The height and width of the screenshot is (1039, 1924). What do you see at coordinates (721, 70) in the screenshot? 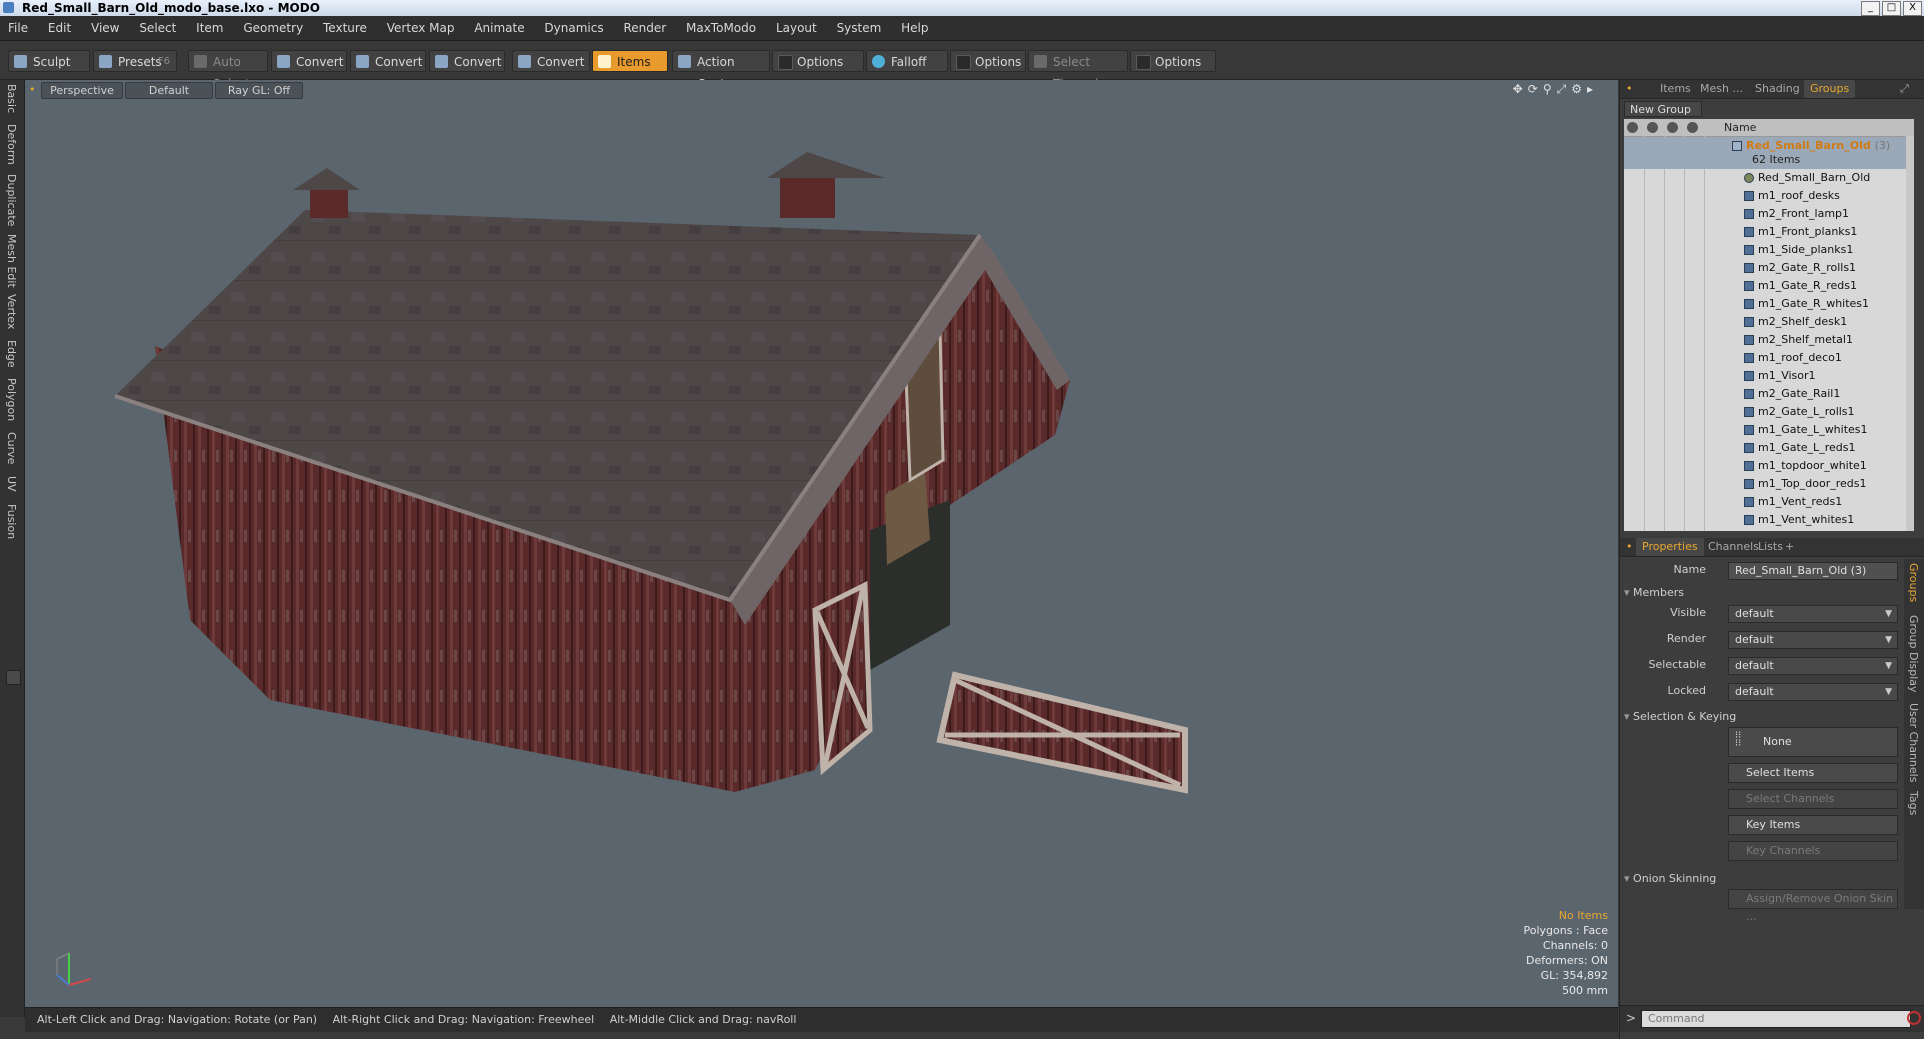
I see `action-center-button: Action Center` at bounding box center [721, 70].